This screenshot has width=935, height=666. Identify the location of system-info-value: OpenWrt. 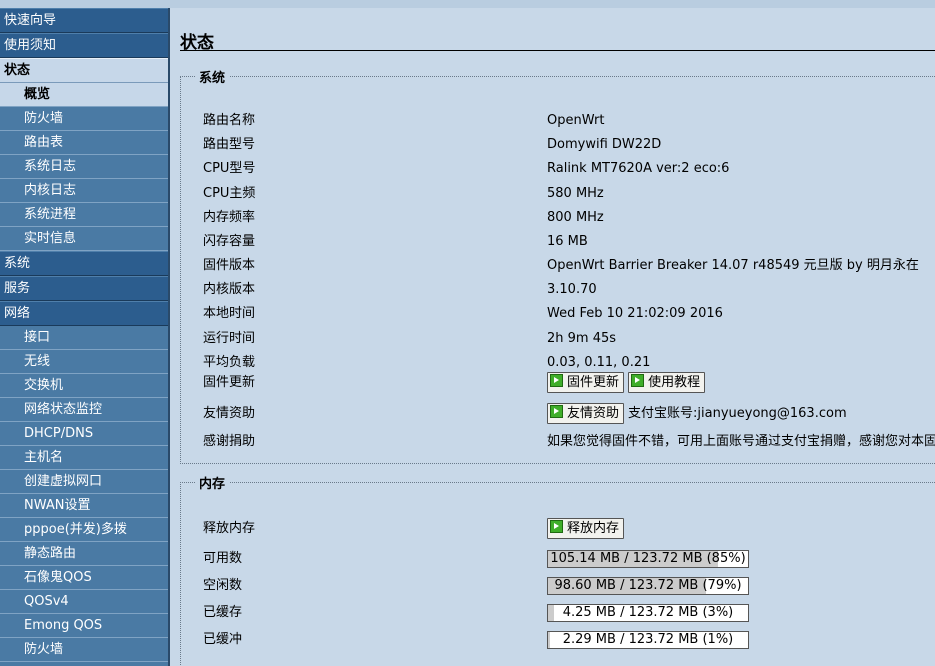
(576, 120).